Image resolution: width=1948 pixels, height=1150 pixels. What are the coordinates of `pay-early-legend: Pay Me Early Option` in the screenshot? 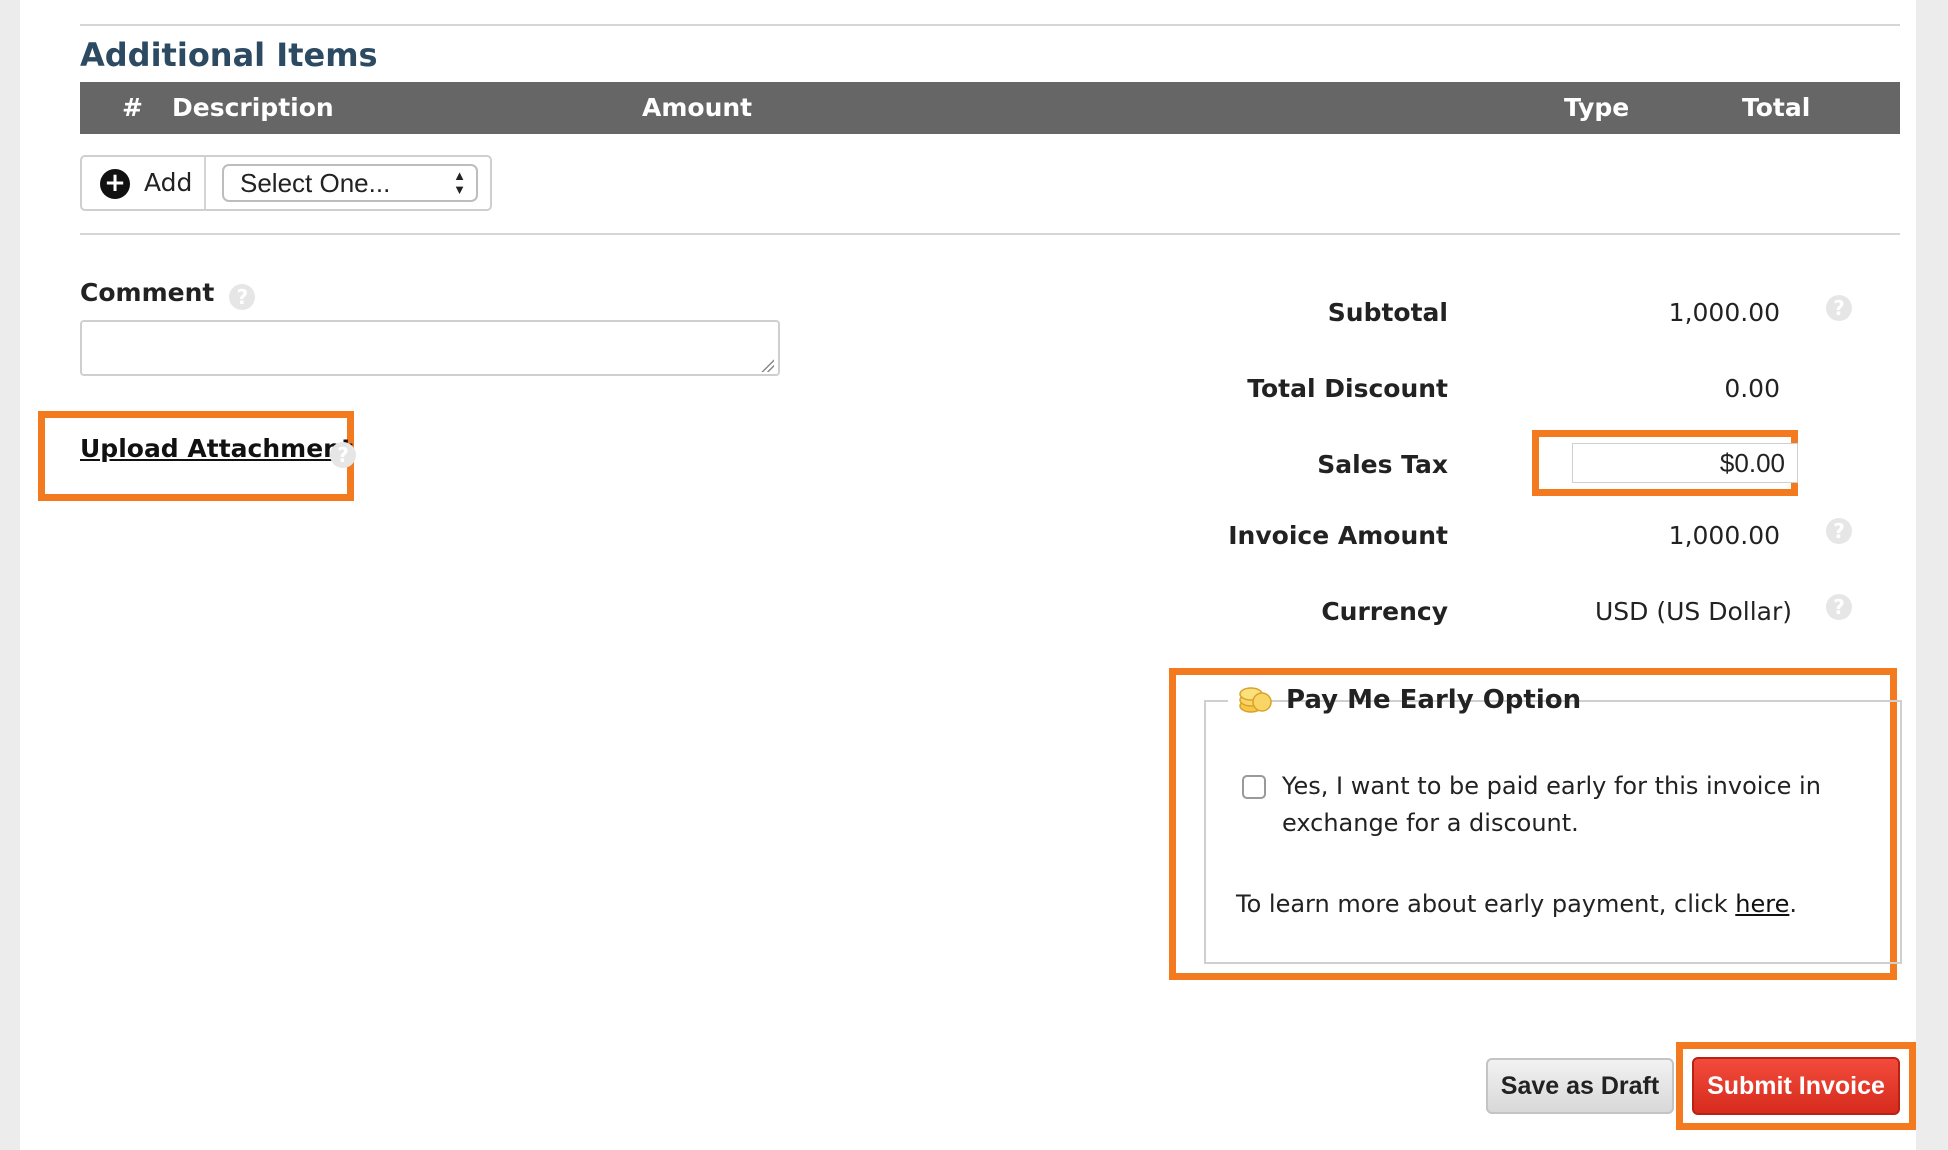 It's located at (1404, 700).